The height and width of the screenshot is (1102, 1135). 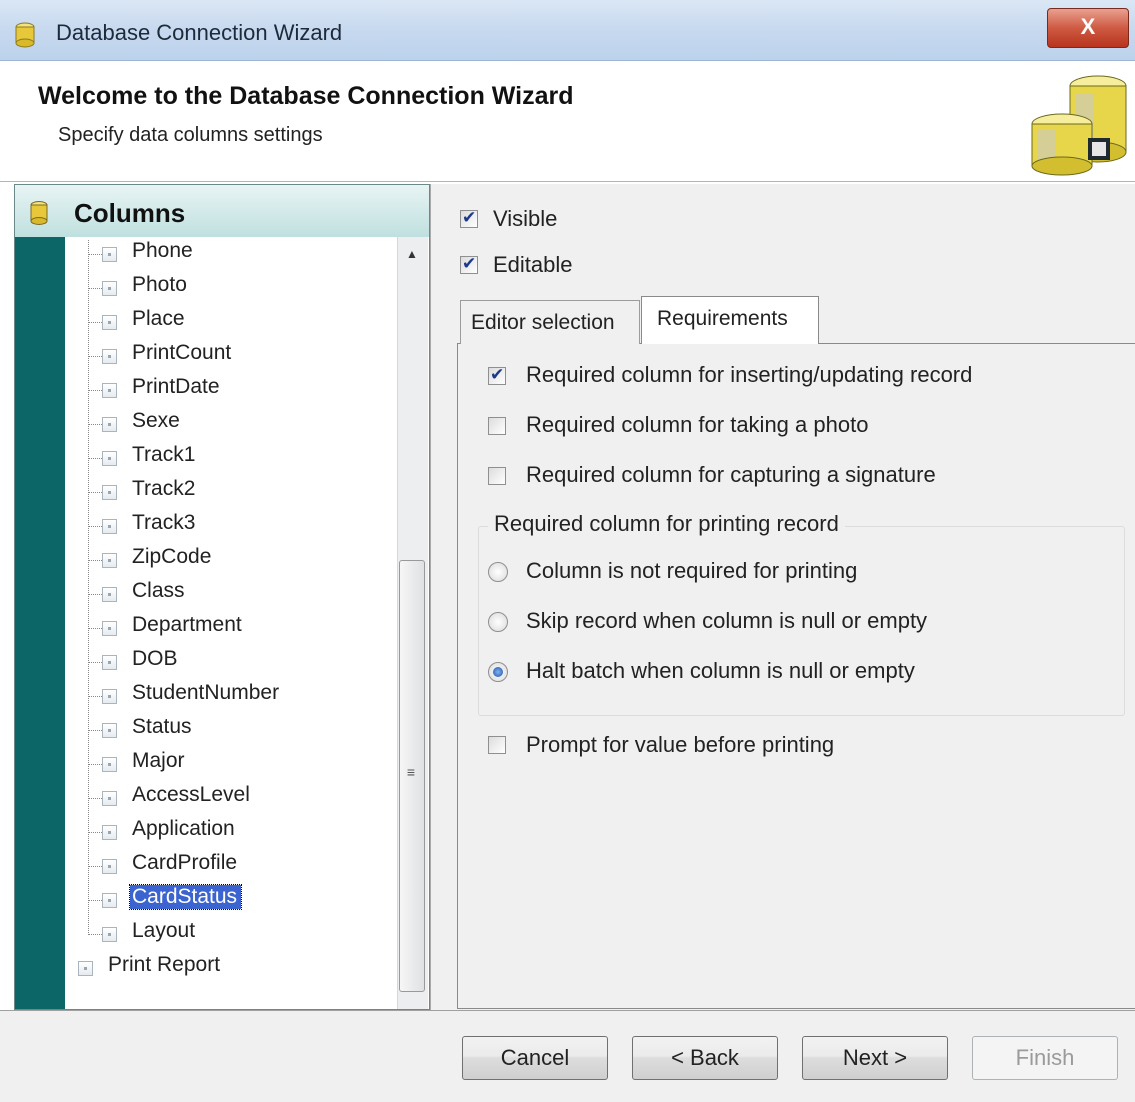 I want to click on tree-item-print-report: Print Report, so click(x=231, y=968).